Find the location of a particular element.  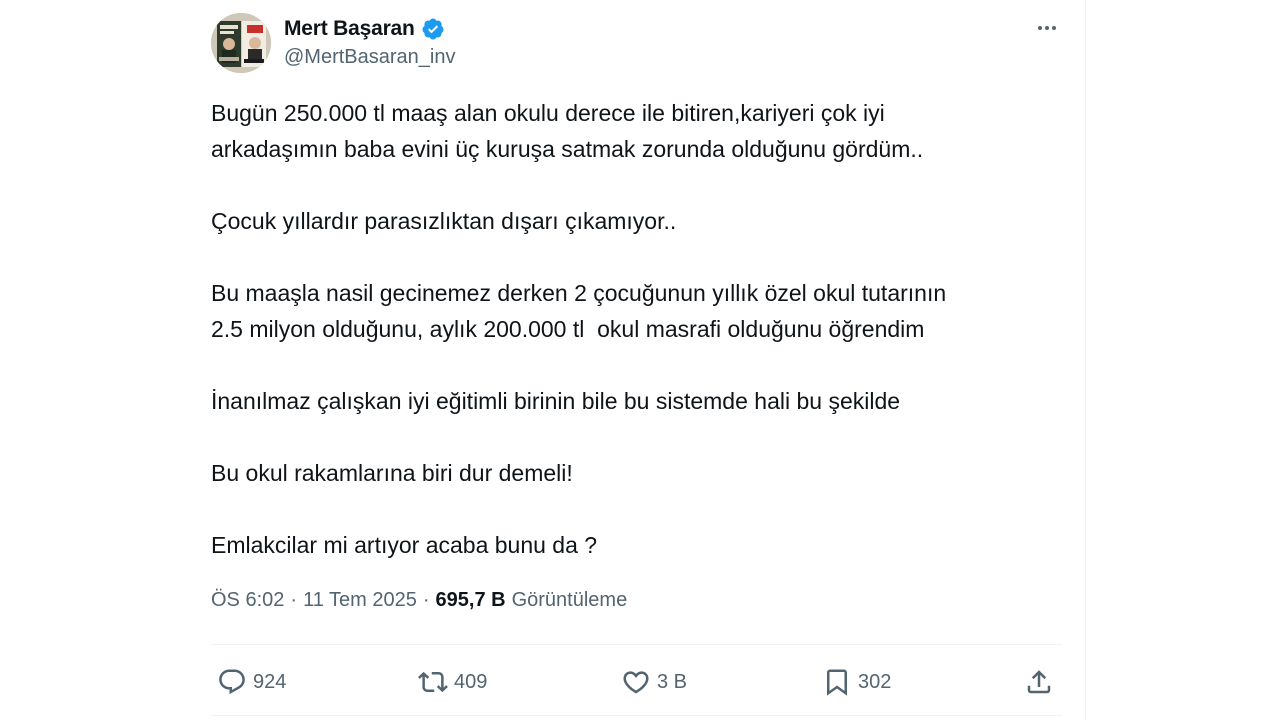

author-name-row: Mert Başaran is located at coordinates (364, 29).